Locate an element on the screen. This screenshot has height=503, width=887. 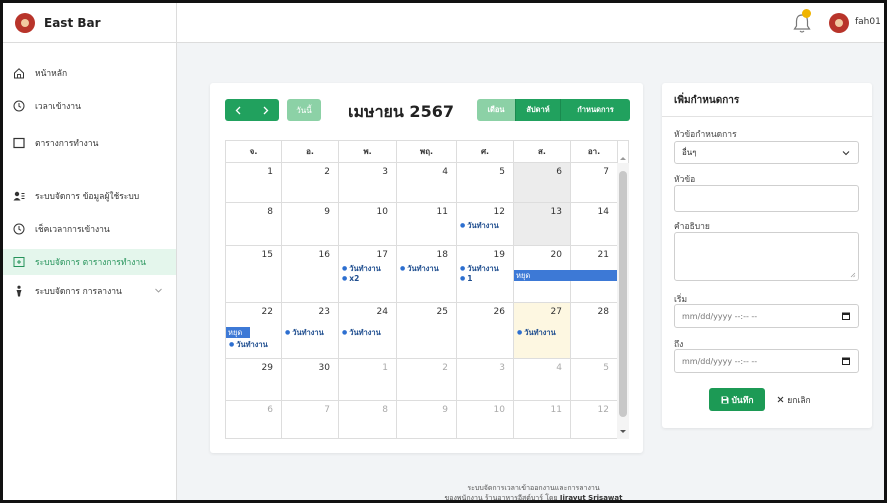
view-week-button: สัปดาห์ is located at coordinates (537, 110).